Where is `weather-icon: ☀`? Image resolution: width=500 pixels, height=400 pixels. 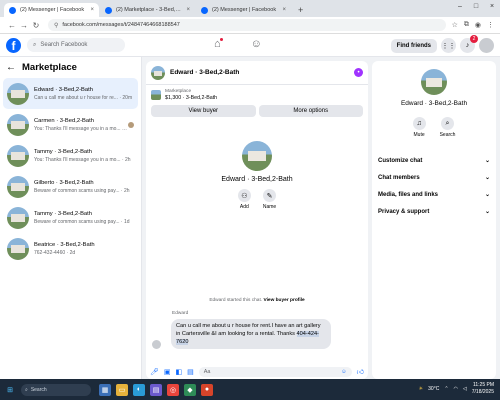
weather-icon: ☀ is located at coordinates (421, 389).